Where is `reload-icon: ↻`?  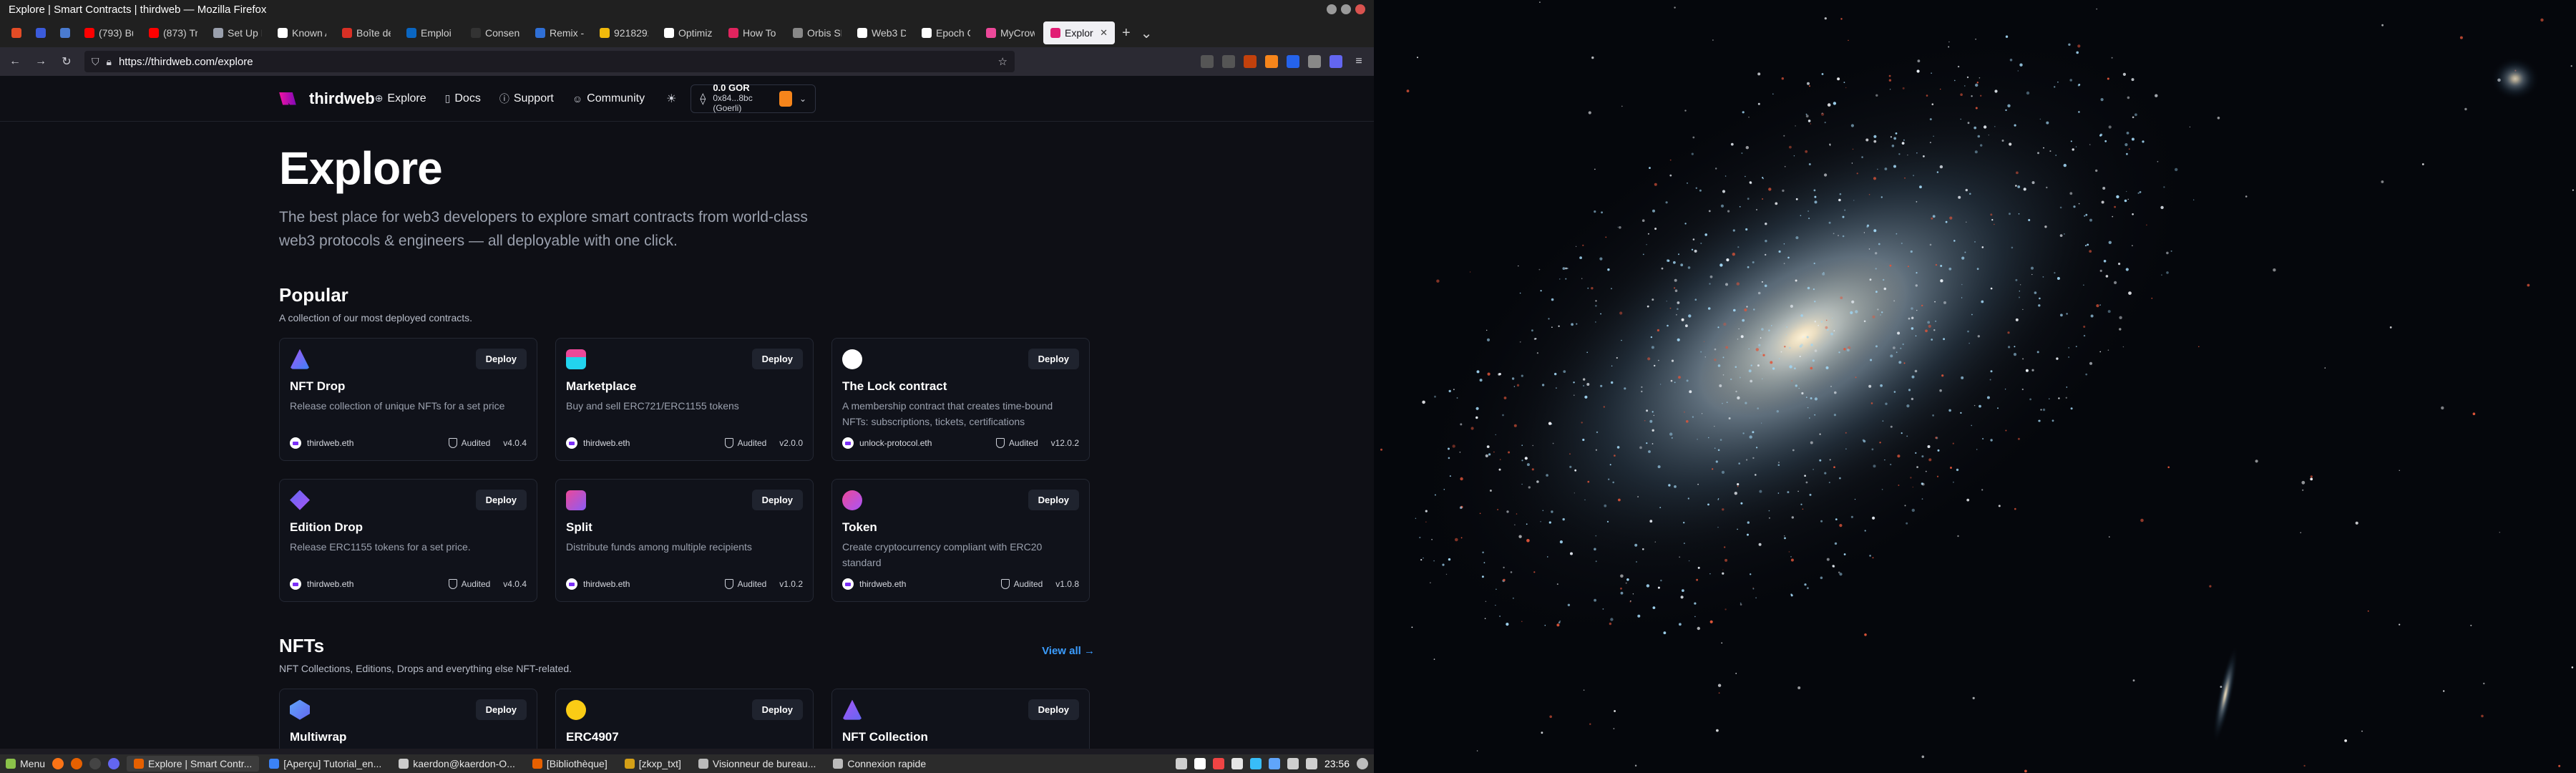
reload-icon: ↻ is located at coordinates (66, 61).